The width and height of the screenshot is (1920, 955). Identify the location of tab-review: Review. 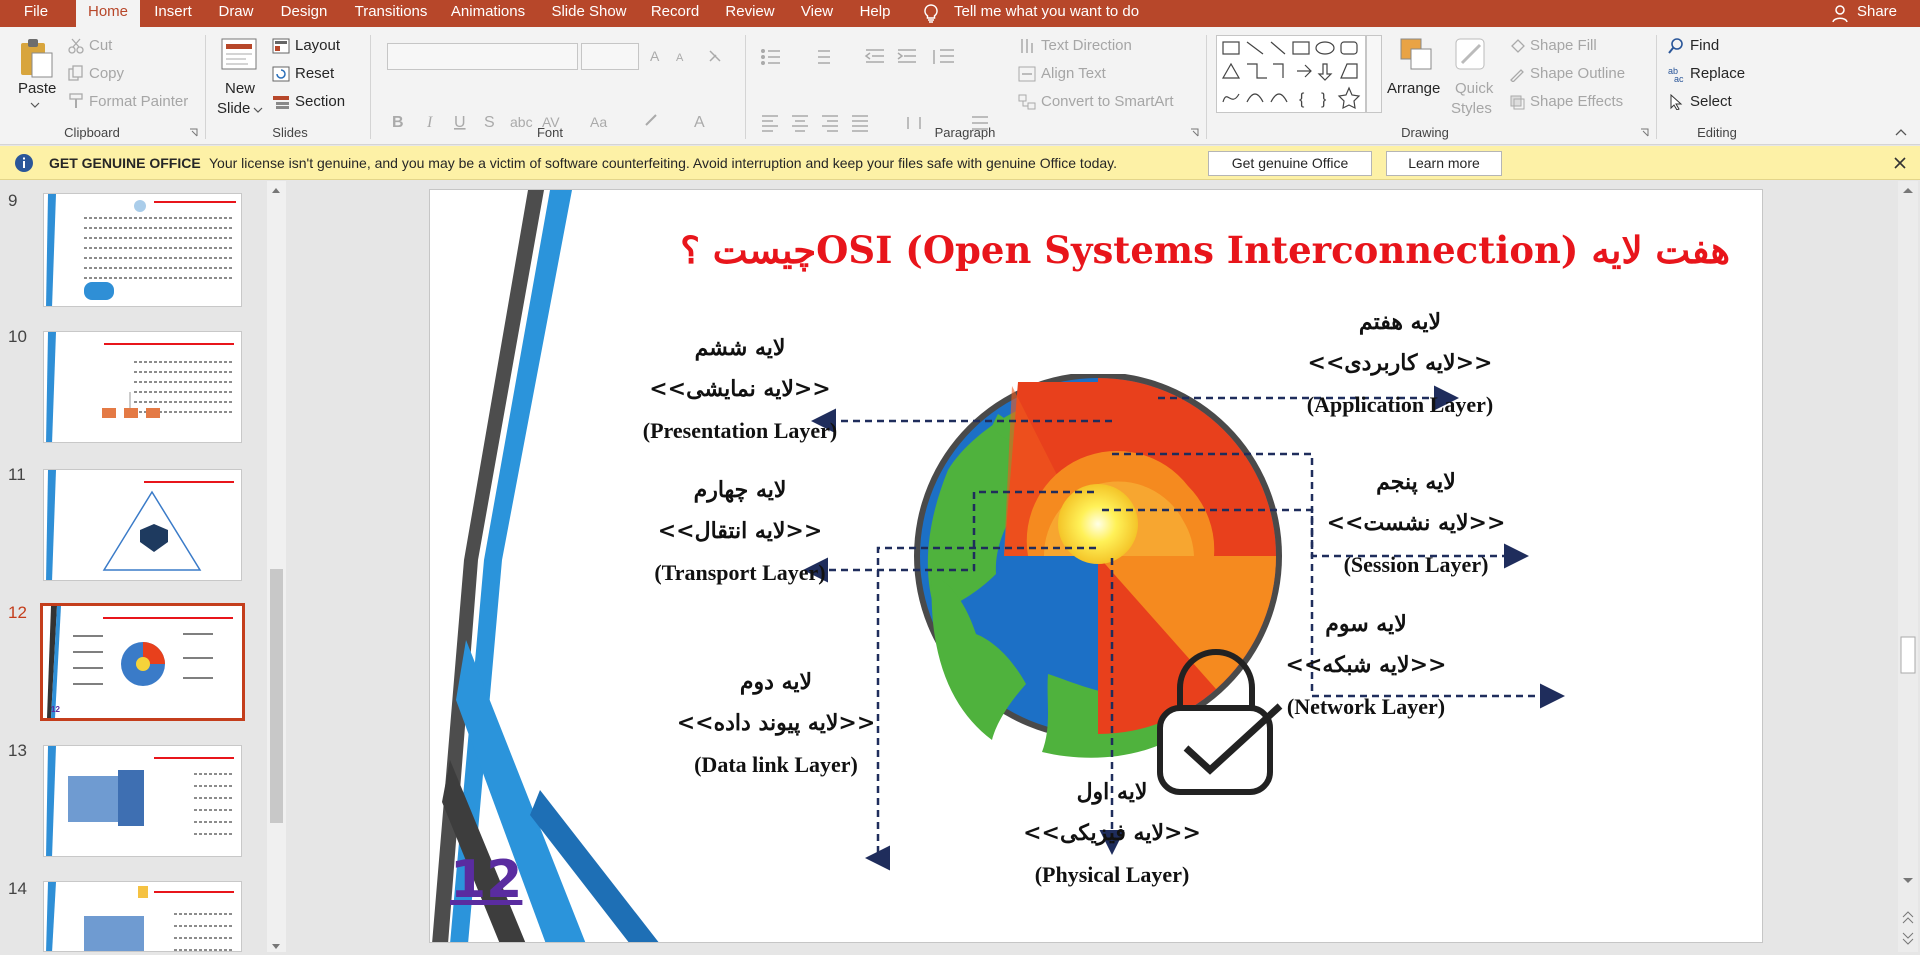
(750, 13).